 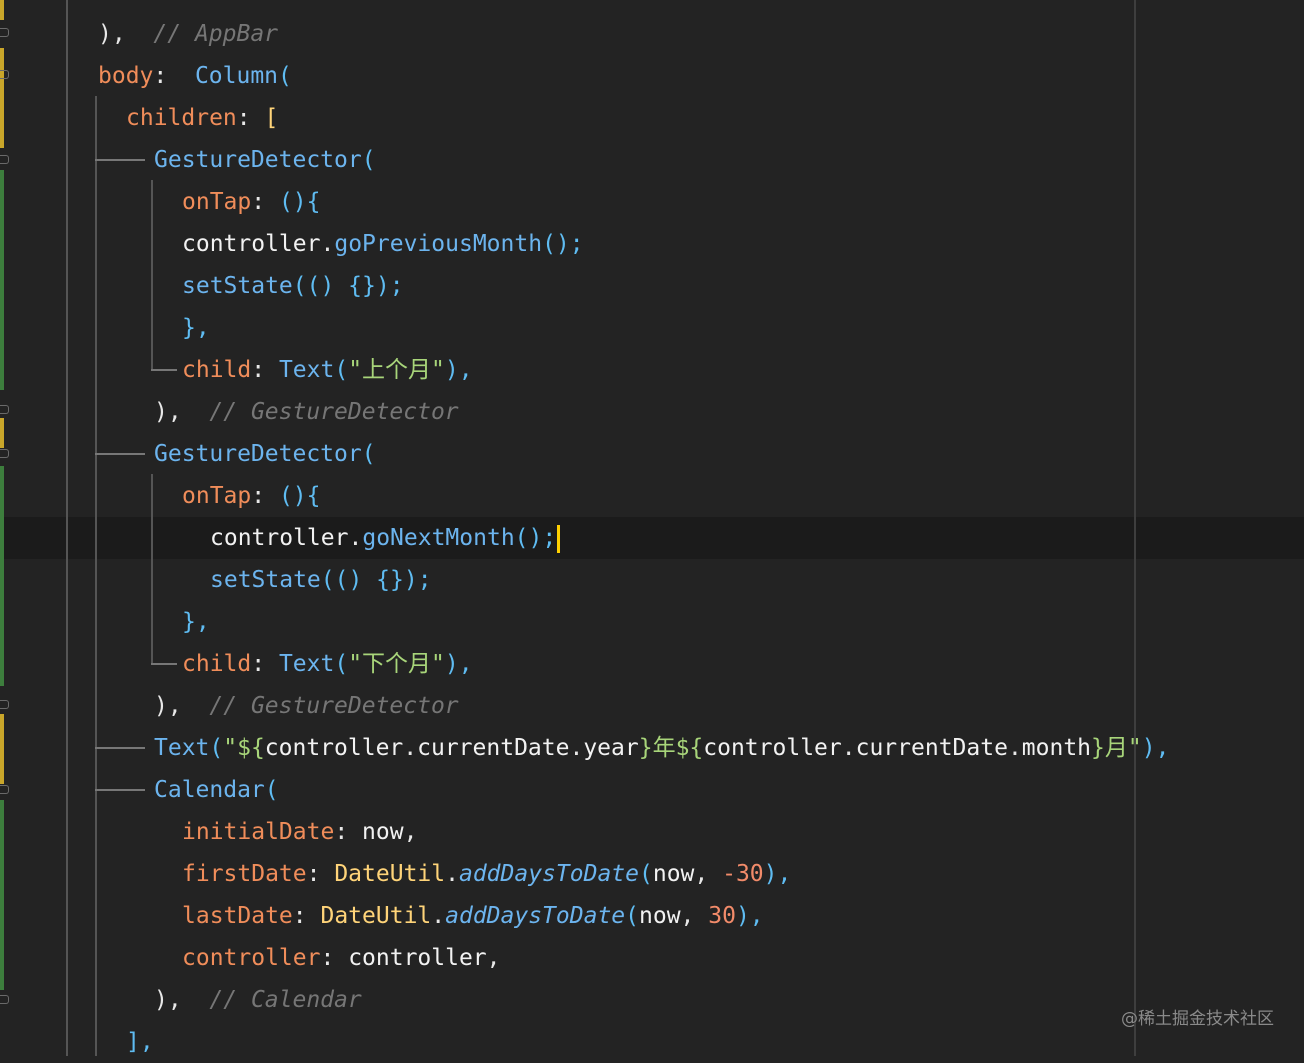 I want to click on code-token: lastDate, so click(x=237, y=916).